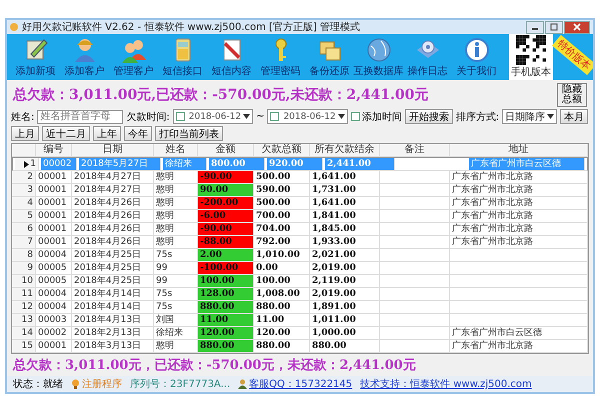  What do you see at coordinates (226, 190) in the screenshot?
I see `table-cell: 90.00` at bounding box center [226, 190].